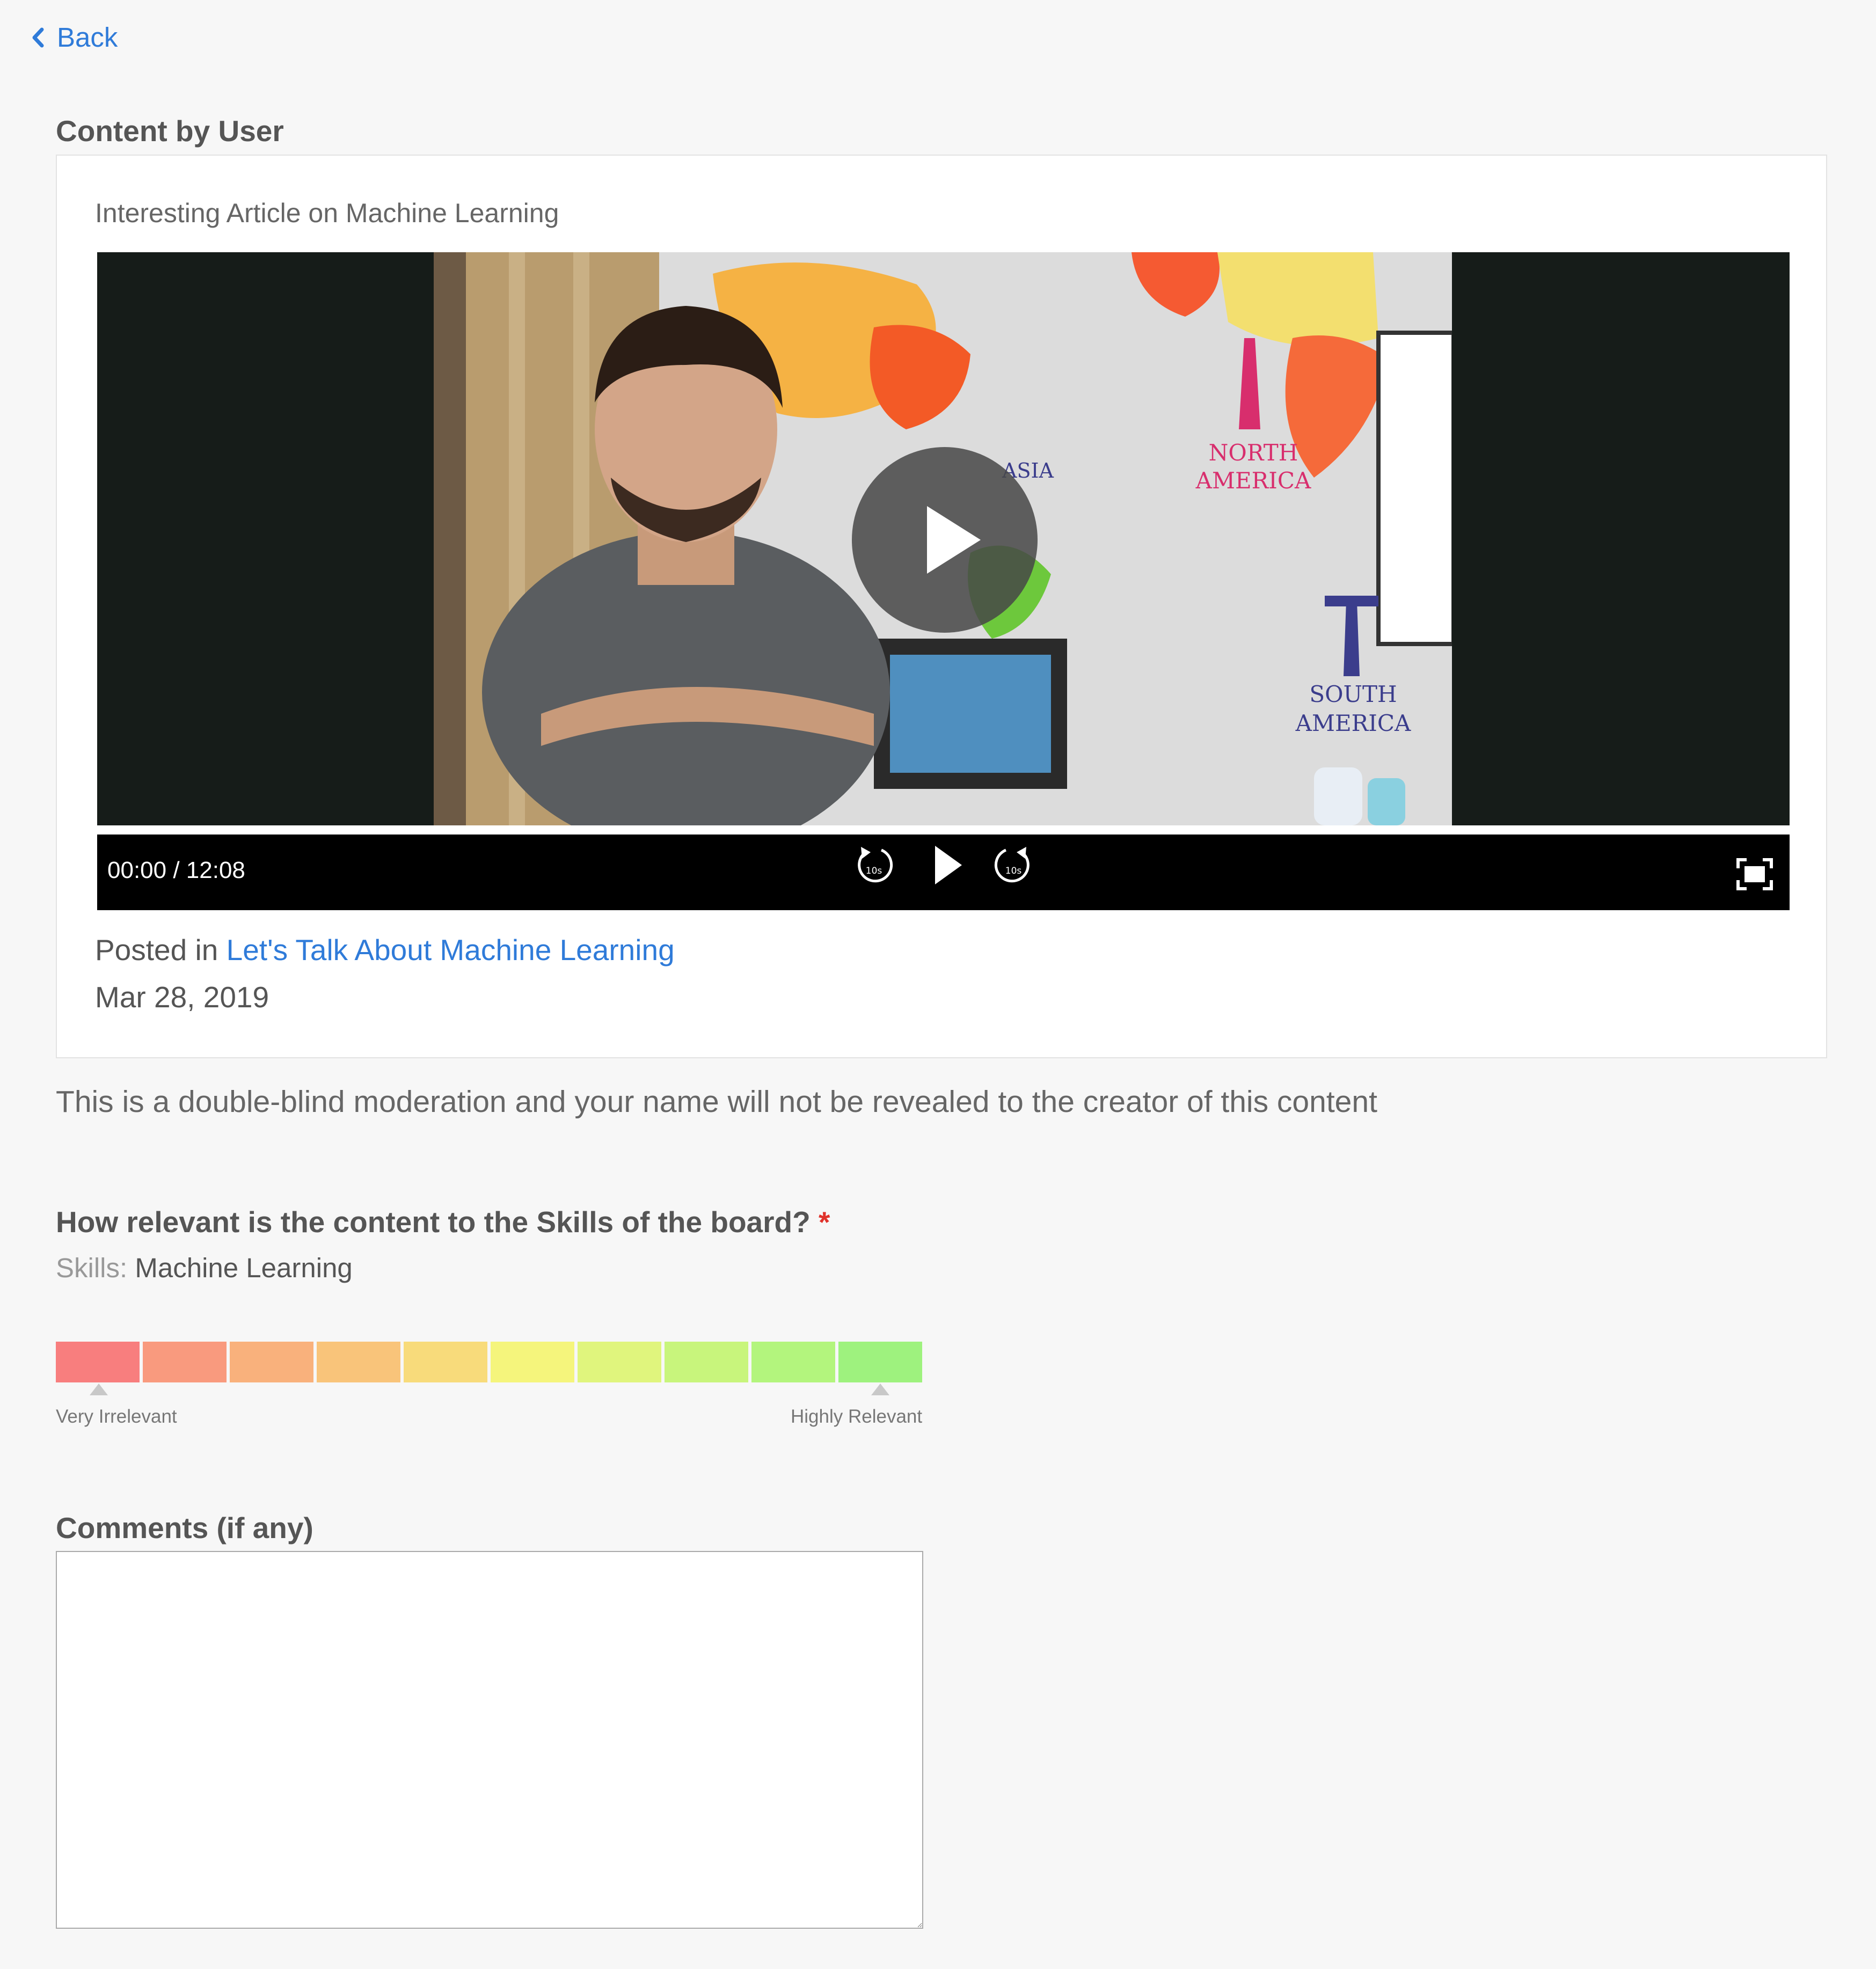 The image size is (1876, 1969). I want to click on video-time: 00:00 / 12:08, so click(176, 870).